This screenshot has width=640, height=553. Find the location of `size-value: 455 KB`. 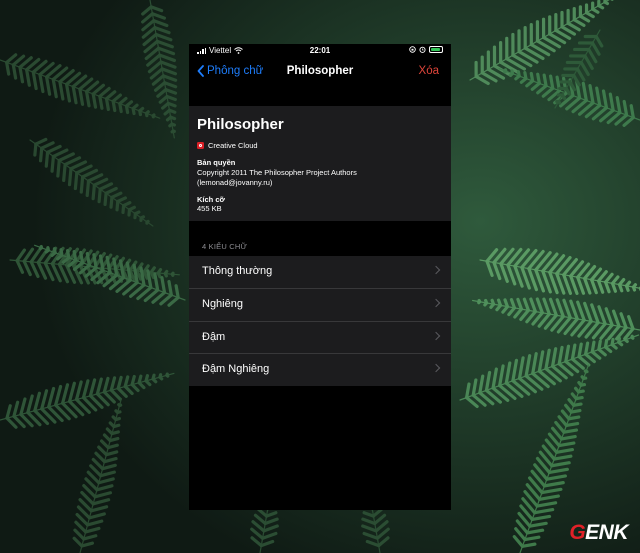

size-value: 455 KB is located at coordinates (209, 208).